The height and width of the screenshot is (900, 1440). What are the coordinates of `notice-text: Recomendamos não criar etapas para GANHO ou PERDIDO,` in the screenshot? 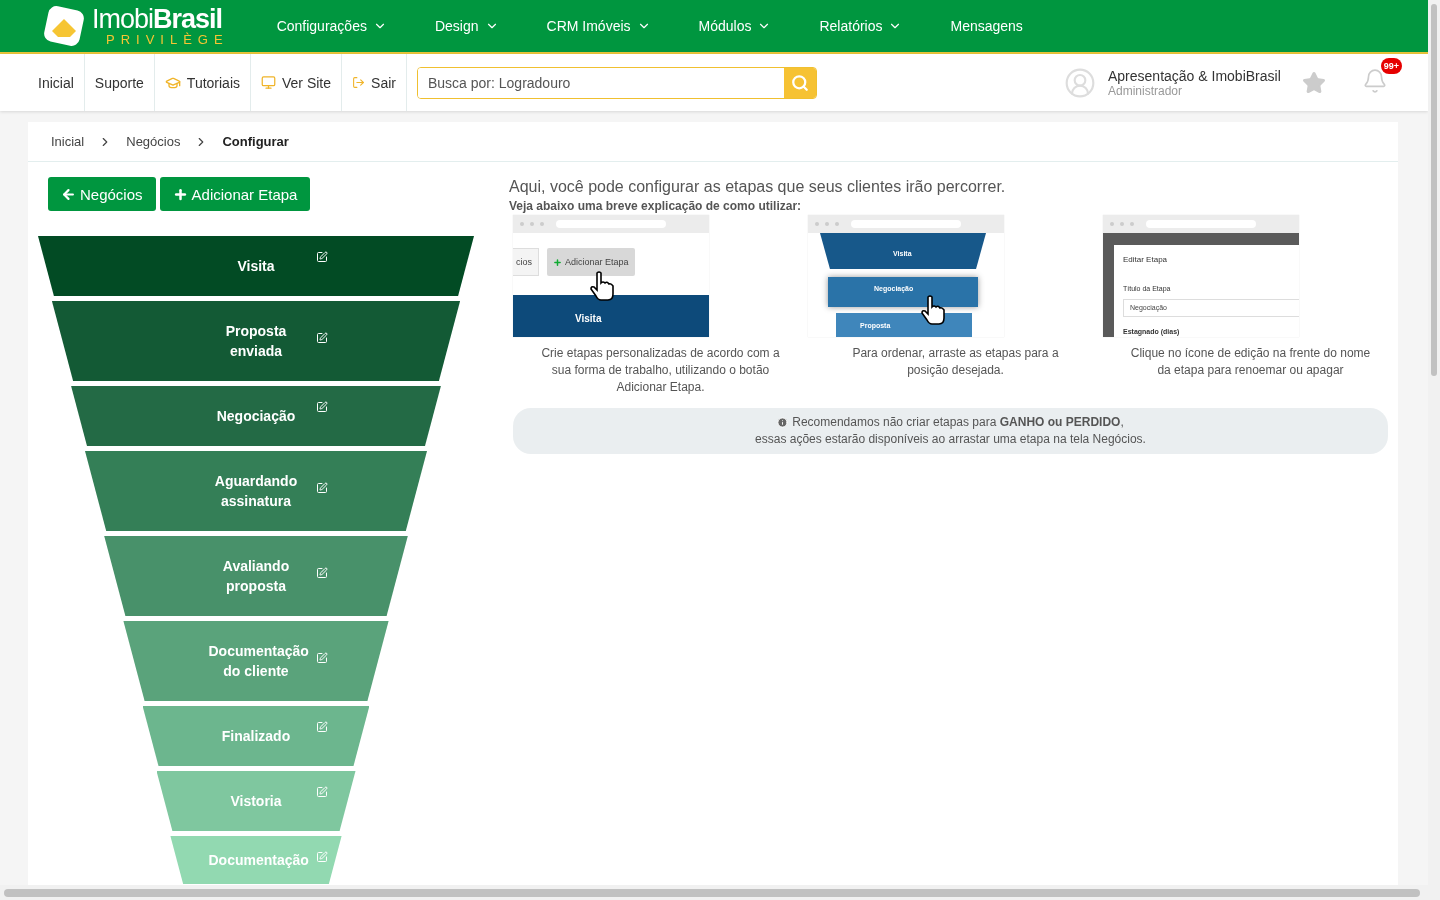 It's located at (958, 422).